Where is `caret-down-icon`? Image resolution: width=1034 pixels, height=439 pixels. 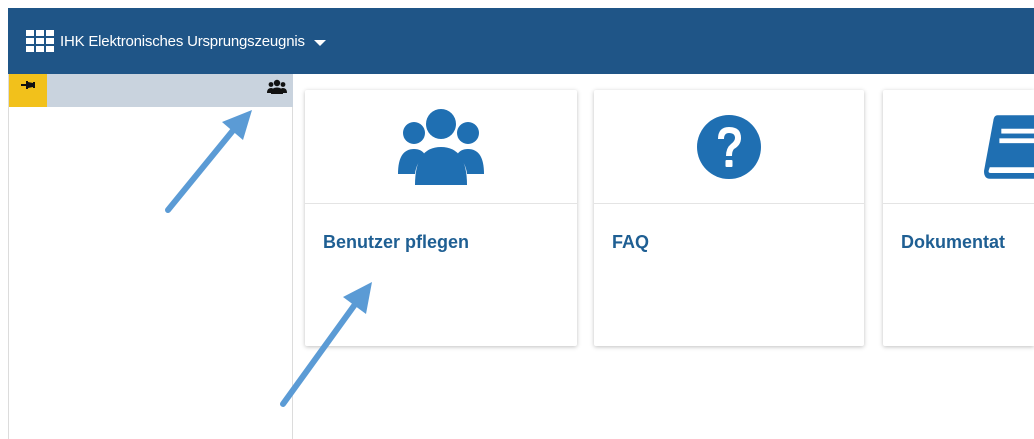 caret-down-icon is located at coordinates (319, 42).